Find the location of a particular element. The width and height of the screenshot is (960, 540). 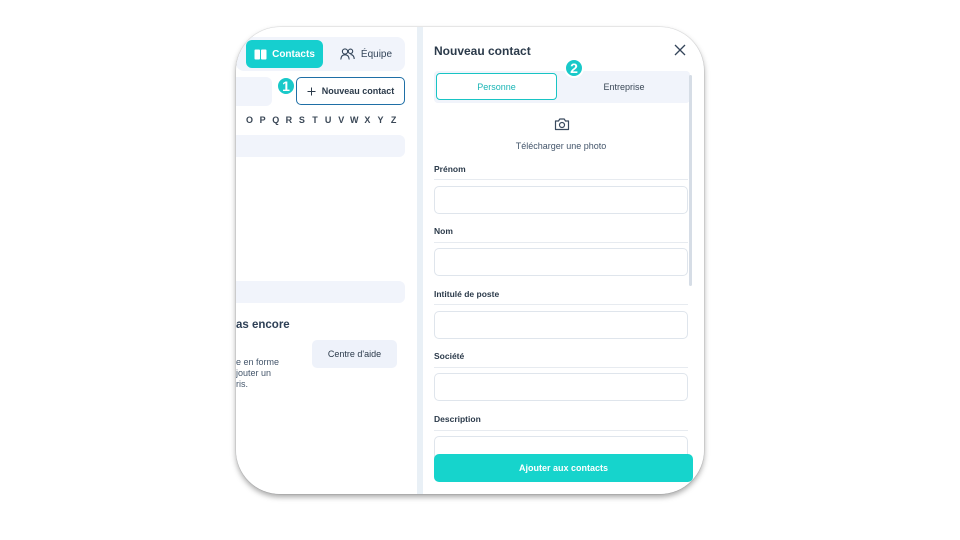

letter-u: U is located at coordinates (328, 120).